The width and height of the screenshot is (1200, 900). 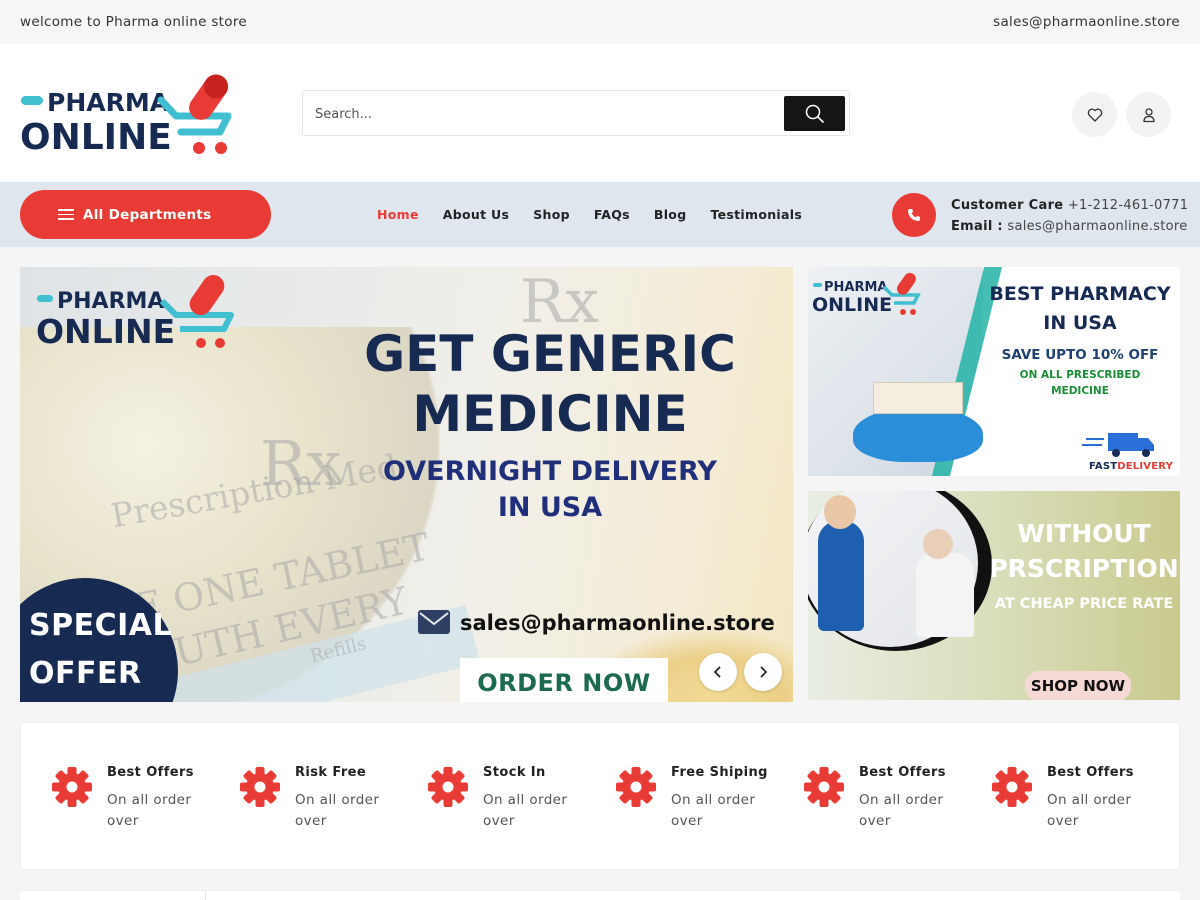 I want to click on search-box, so click(x=576, y=113).